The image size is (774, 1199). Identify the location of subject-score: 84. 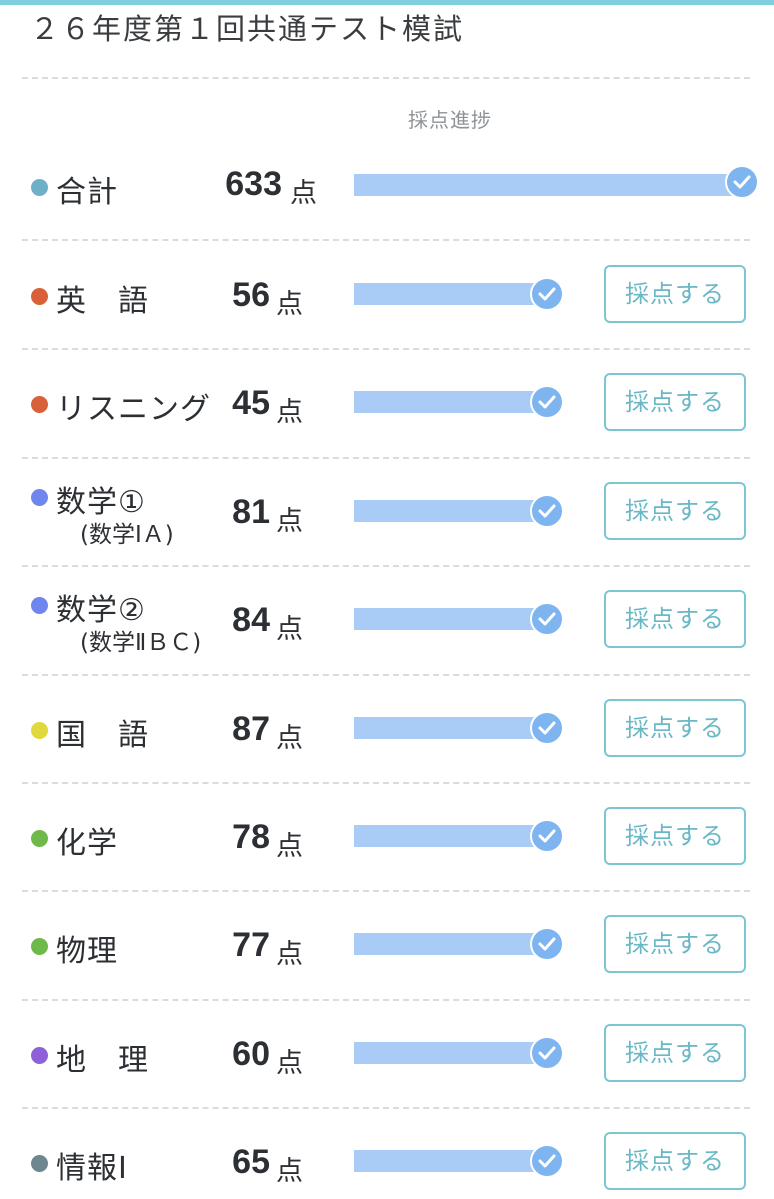
(251, 620).